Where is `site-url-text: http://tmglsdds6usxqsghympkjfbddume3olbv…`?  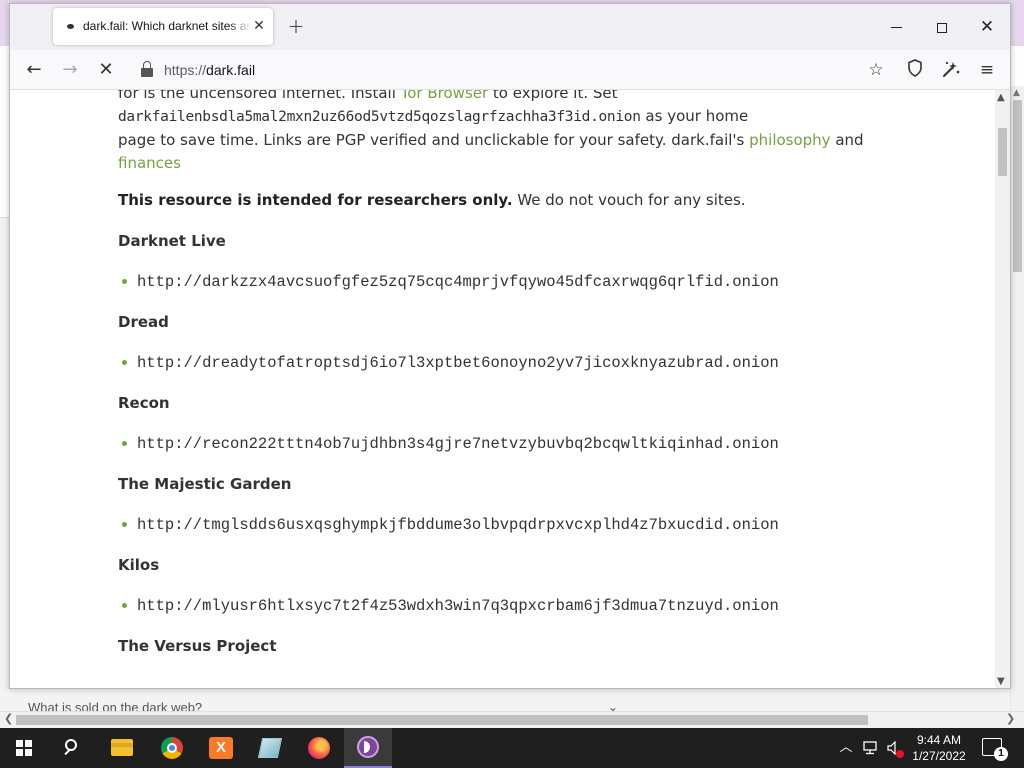 site-url-text: http://tmglsdds6usxqsghympkjfbddume3olbv… is located at coordinates (458, 525).